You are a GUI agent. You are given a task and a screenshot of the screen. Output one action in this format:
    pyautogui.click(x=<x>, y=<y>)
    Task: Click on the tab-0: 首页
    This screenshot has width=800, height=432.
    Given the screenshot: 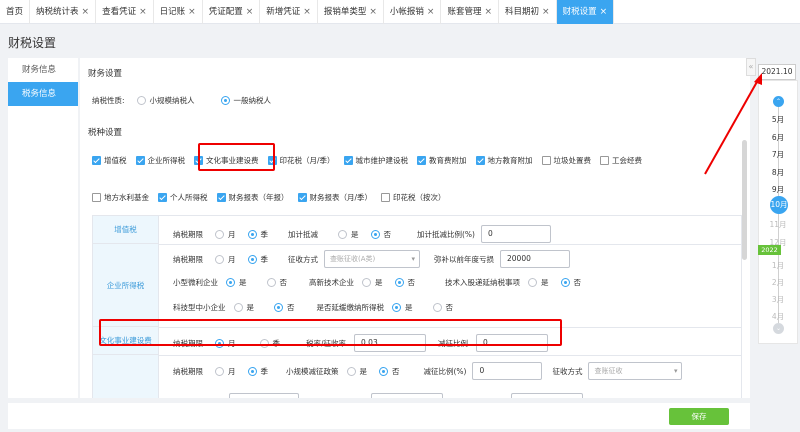 What is the action you would take?
    pyautogui.click(x=15, y=12)
    